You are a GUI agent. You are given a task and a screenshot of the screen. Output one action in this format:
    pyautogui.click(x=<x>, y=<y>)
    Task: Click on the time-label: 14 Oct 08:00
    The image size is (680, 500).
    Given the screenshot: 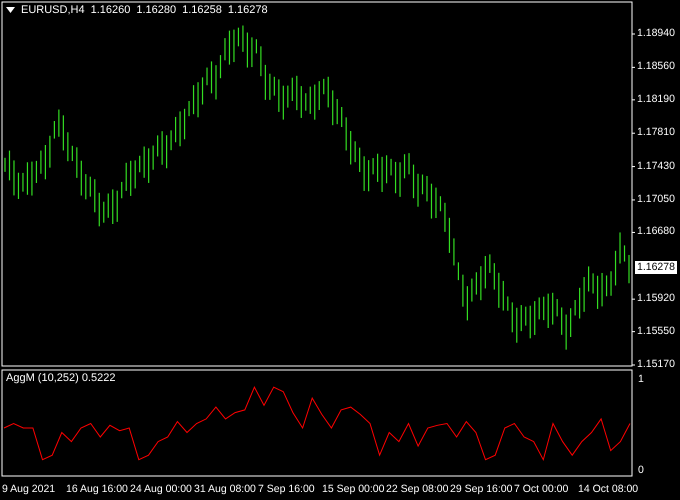 What is the action you would take?
    pyautogui.click(x=609, y=489)
    